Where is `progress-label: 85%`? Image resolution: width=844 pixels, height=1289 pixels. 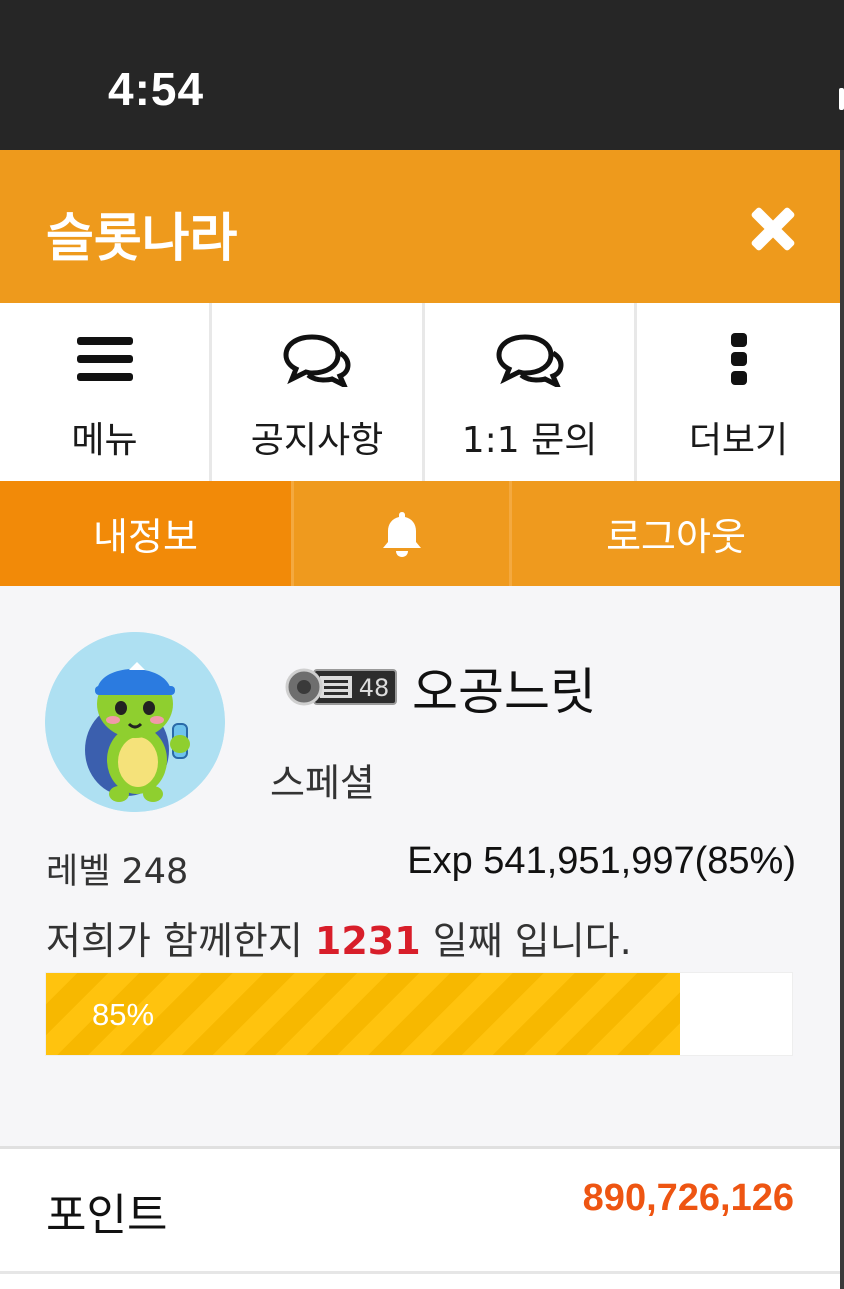
progress-label: 85% is located at coordinates (123, 1014).